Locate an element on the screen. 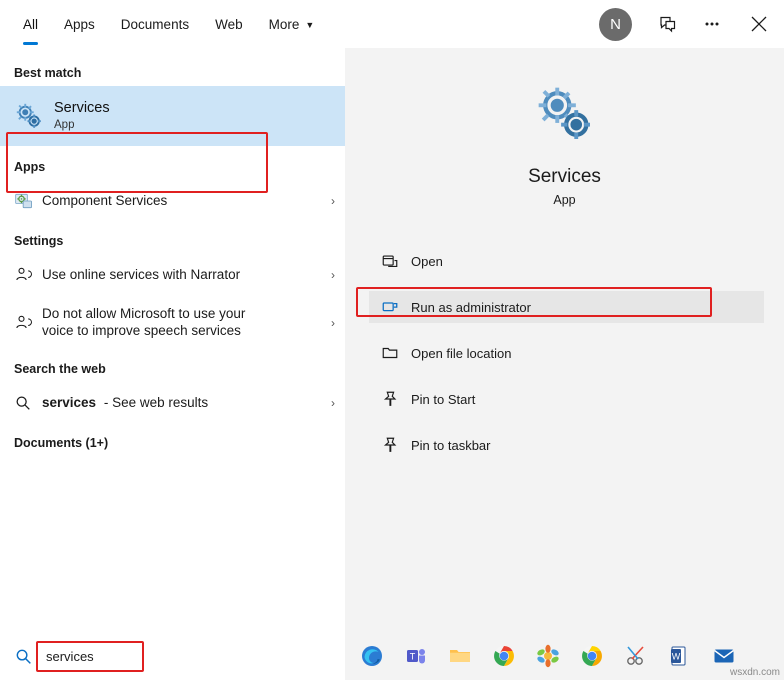 Image resolution: width=784 pixels, height=680 pixels. search-icon is located at coordinates (28, 403).